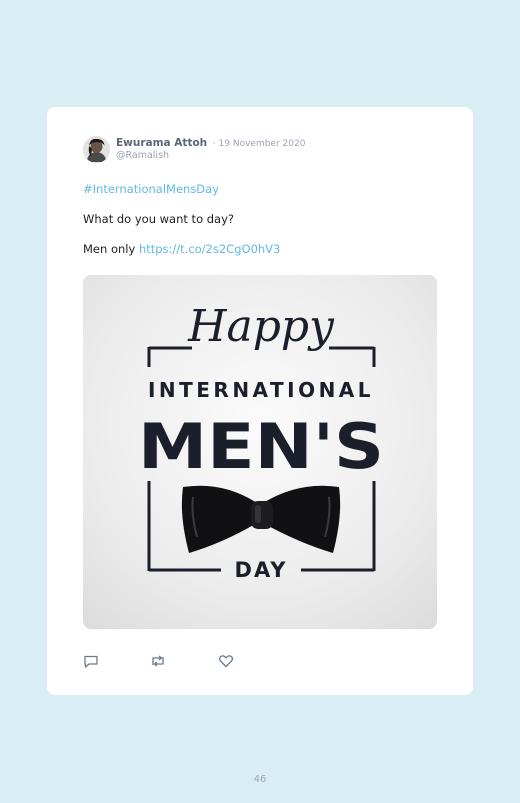  Describe the element at coordinates (259, 144) in the screenshot. I see `tweet-date: · 19 November 2020` at that location.